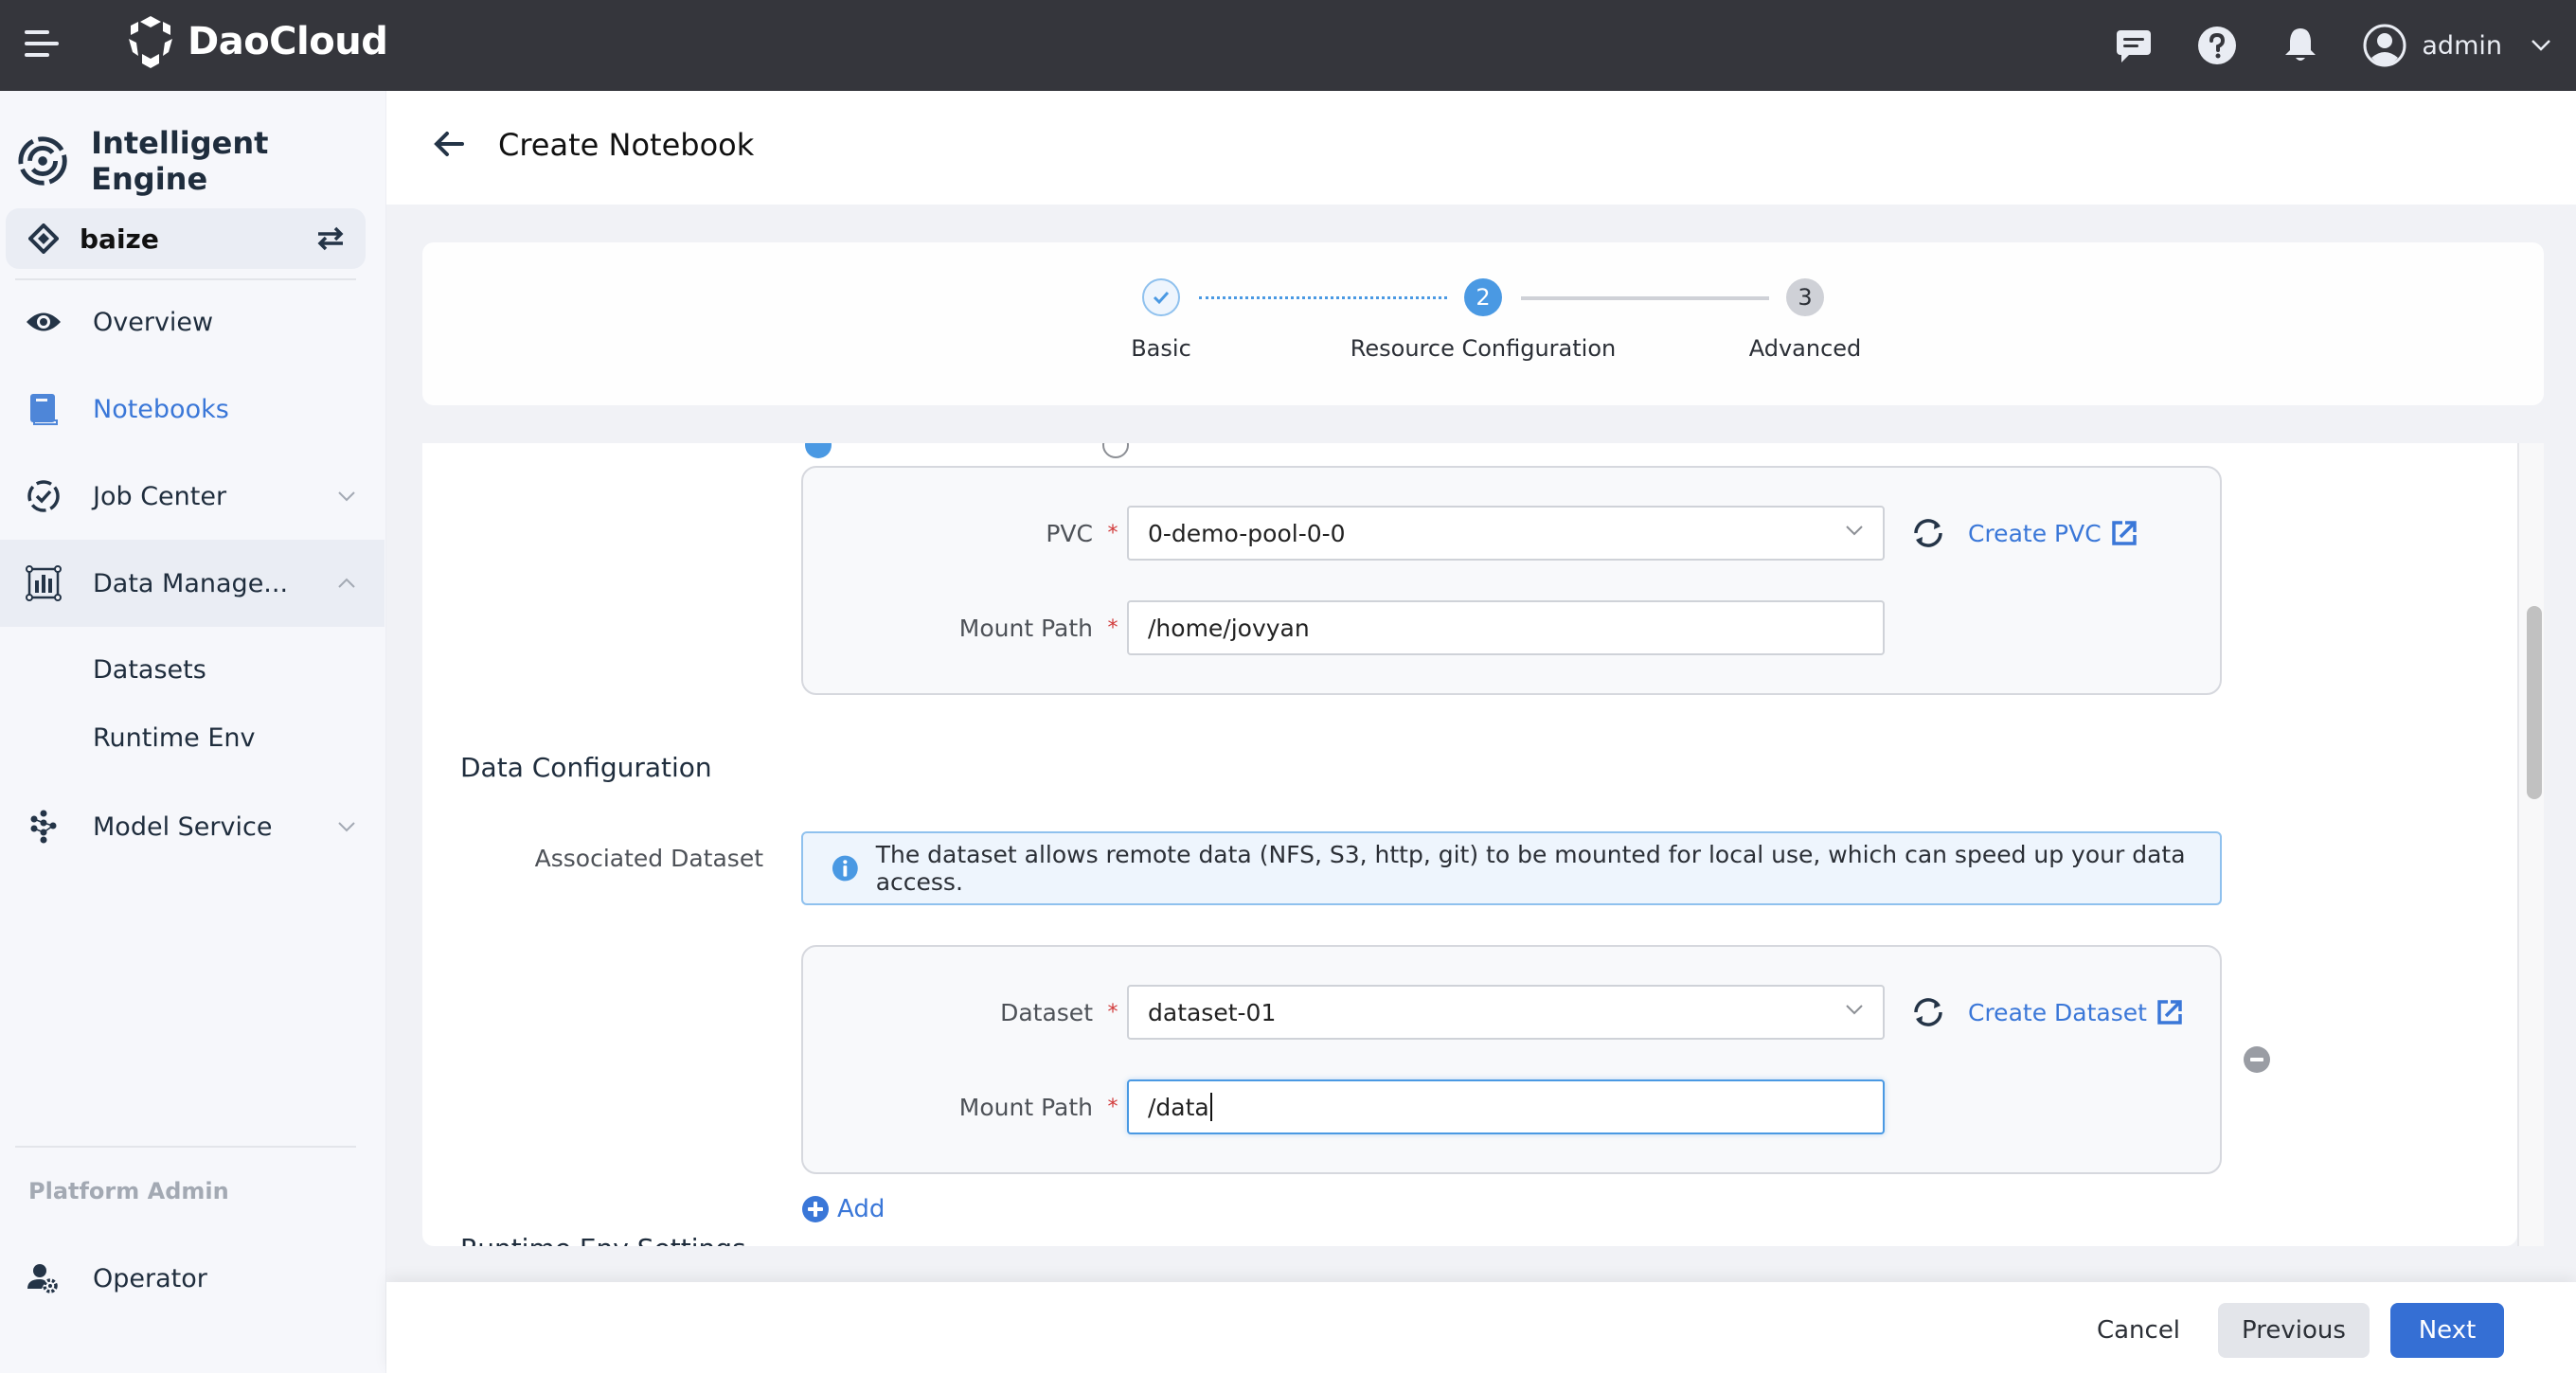 The image size is (2576, 1373). Describe the element at coordinates (44, 827) in the screenshot. I see `model-nodes-icon` at that location.